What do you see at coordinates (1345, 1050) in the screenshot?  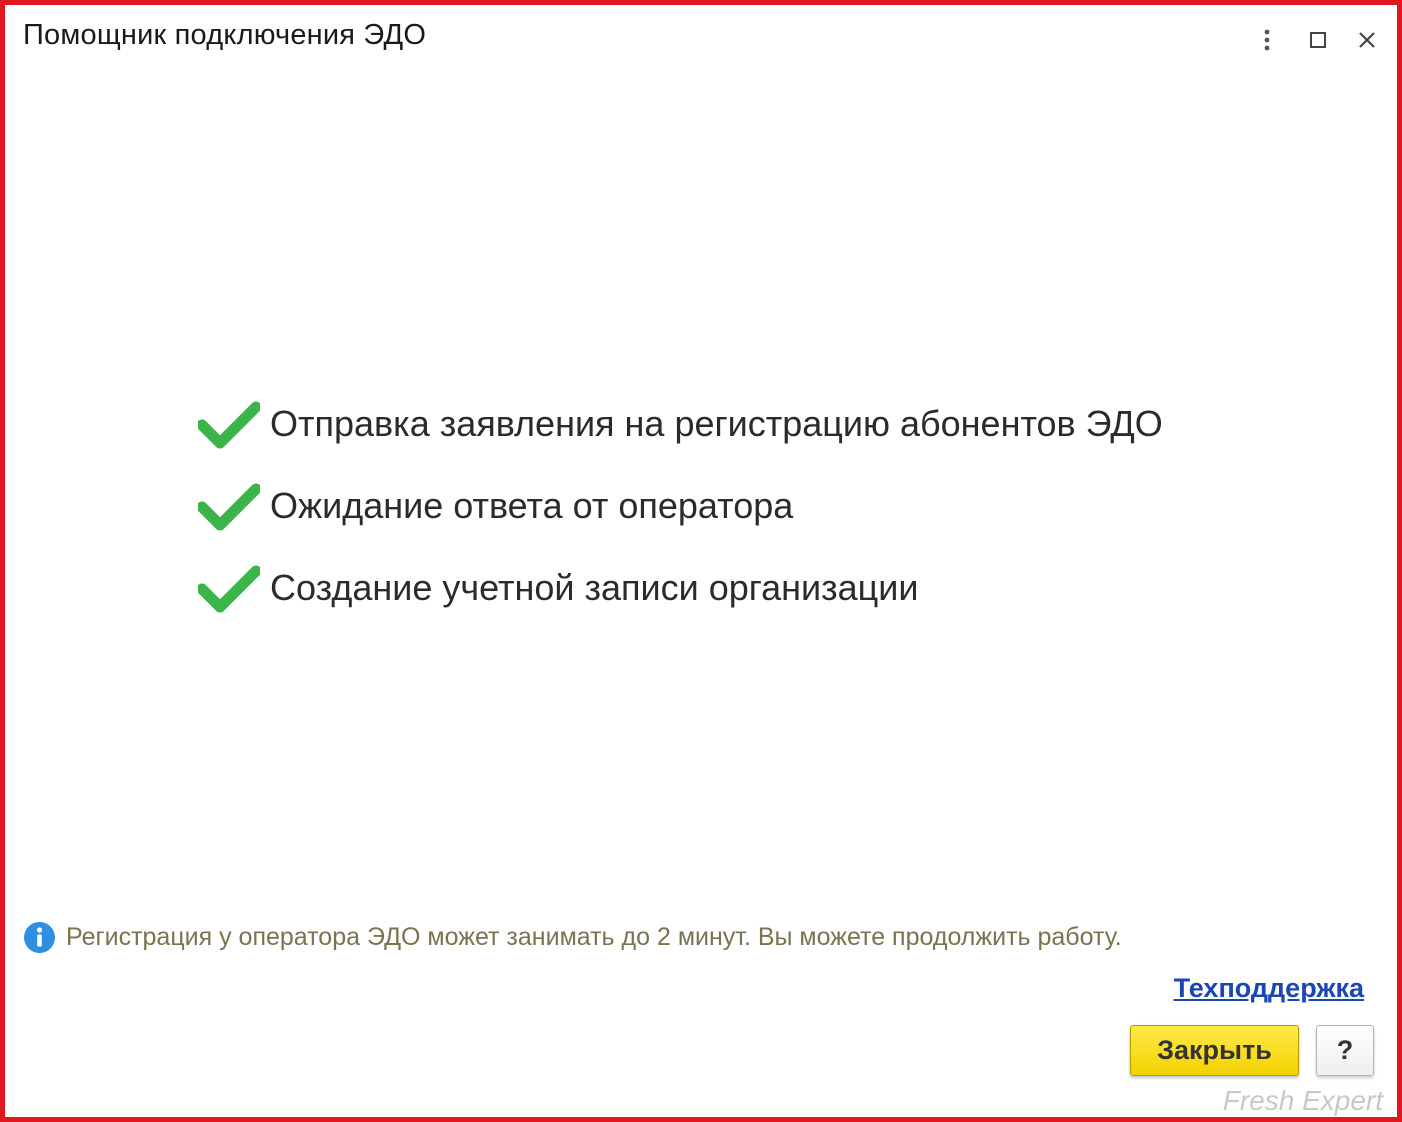 I see `help-button: ?` at bounding box center [1345, 1050].